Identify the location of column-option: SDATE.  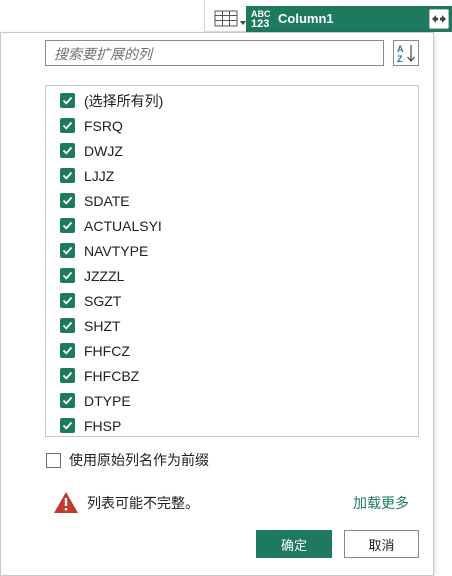
(230, 200).